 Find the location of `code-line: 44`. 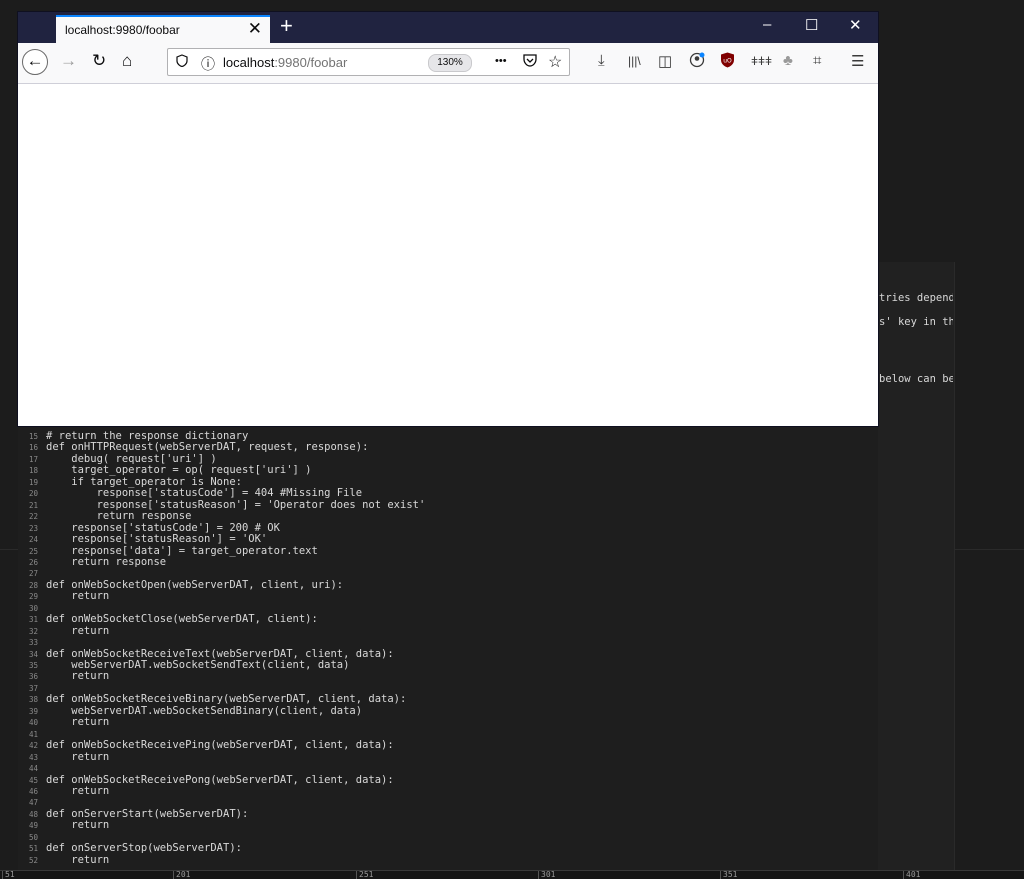

code-line: 44 is located at coordinates (32, 769).